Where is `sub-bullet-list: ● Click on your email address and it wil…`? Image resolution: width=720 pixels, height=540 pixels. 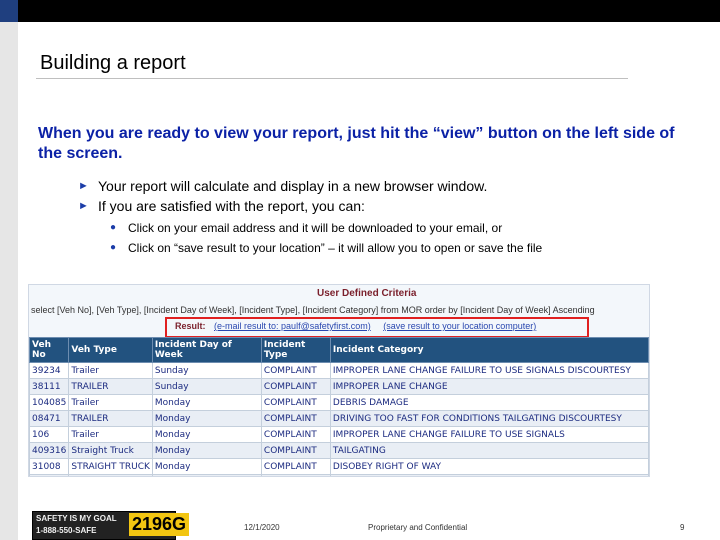 sub-bullet-list: ● Click on your email address and it wil… is located at coordinates (404, 238).